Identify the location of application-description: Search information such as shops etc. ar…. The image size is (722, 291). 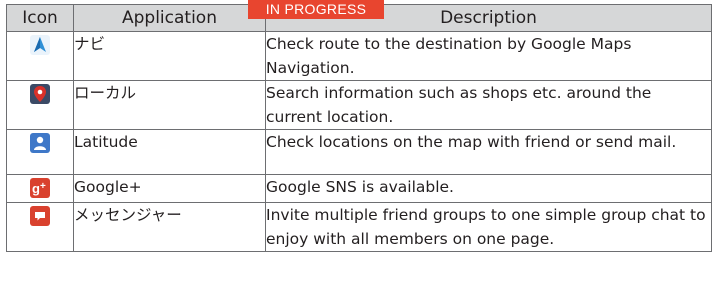
(488, 105).